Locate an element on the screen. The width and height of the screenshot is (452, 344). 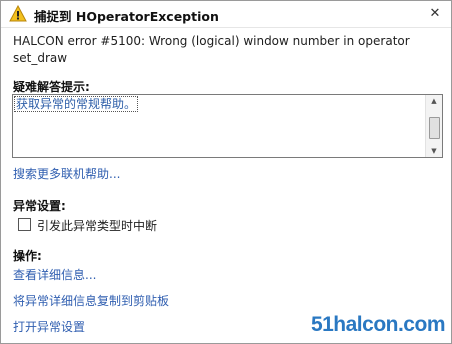
vertical-scrollbar: ▲ ▼ is located at coordinates (433, 126).